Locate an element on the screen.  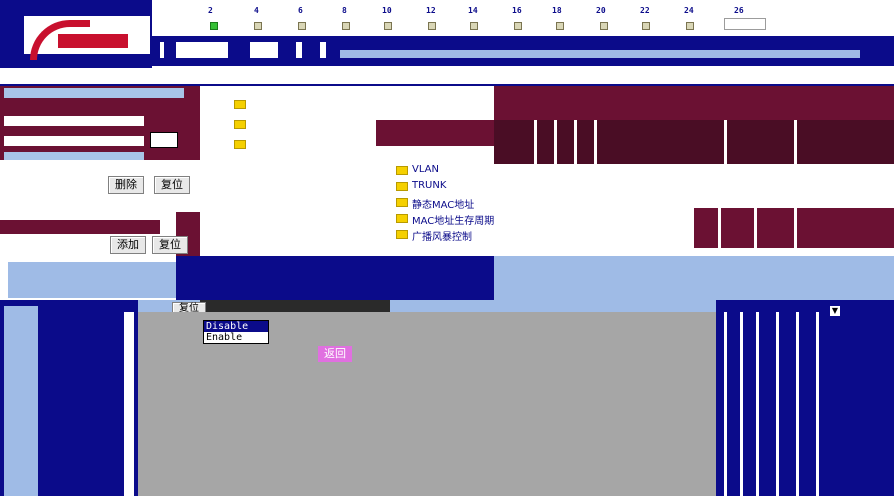
tree-item-broadcast-storm: 广播风暴控制 is located at coordinates (442, 235).